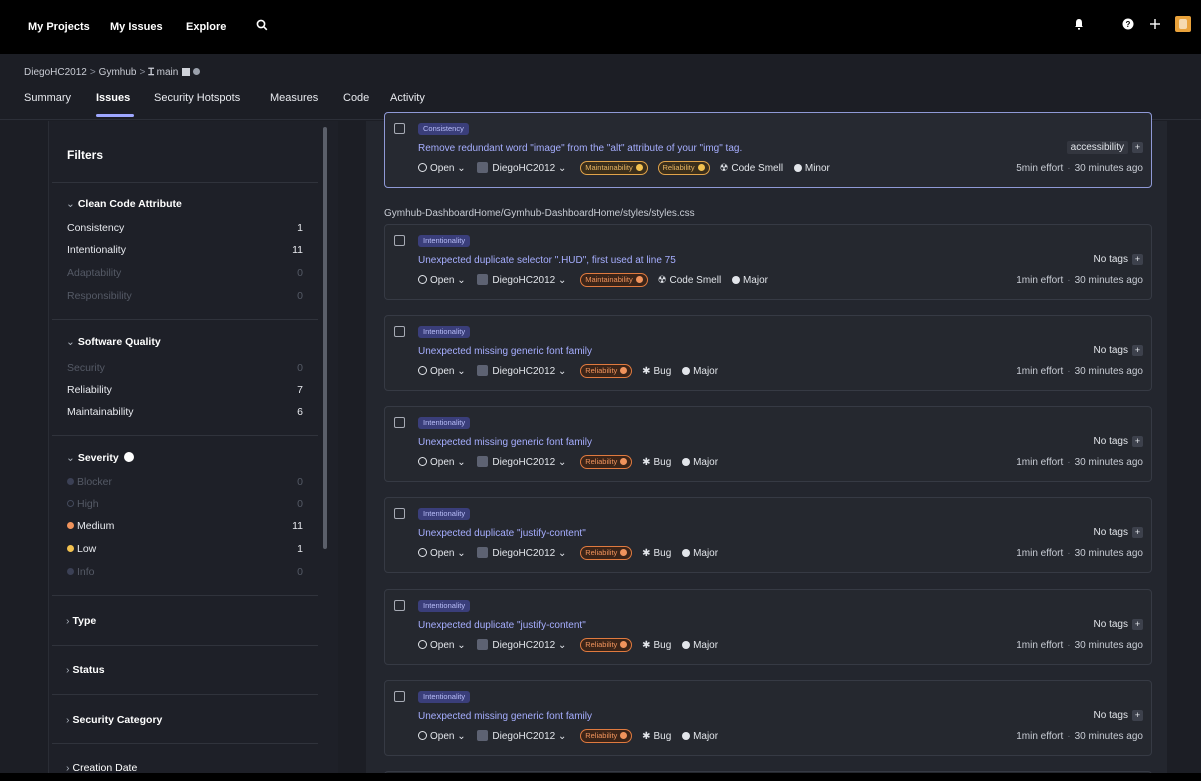 The width and height of the screenshot is (1201, 781). Describe the element at coordinates (185, 572) in the screenshot. I see `facet-item-info: Info 0` at that location.